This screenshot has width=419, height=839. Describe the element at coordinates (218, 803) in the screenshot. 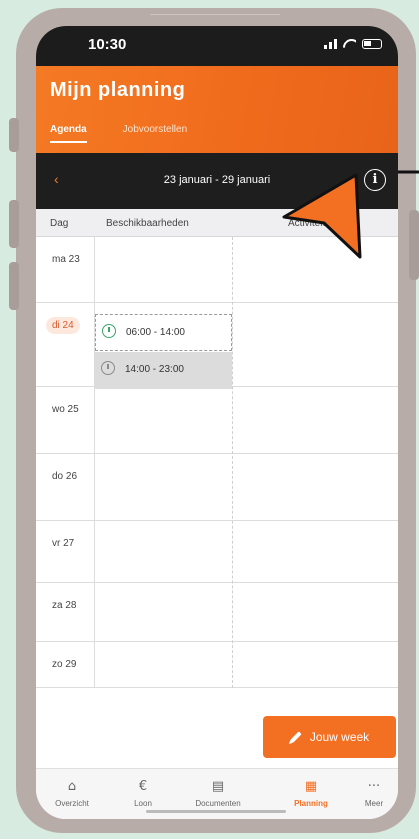

I see `nav-label: Documenten` at that location.